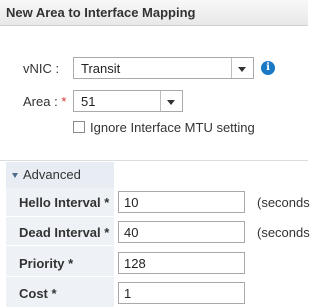  Describe the element at coordinates (283, 202) in the screenshot. I see `hello-interval-unit: (seconds` at that location.